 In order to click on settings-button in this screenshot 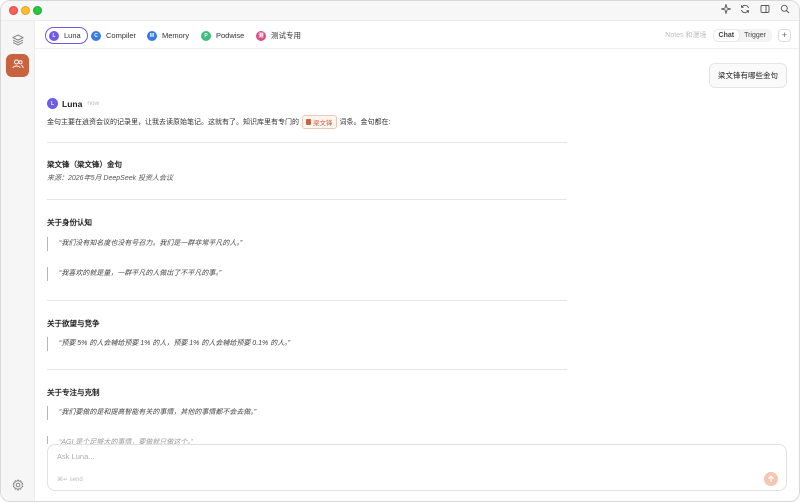, I will do `click(17, 486)`.